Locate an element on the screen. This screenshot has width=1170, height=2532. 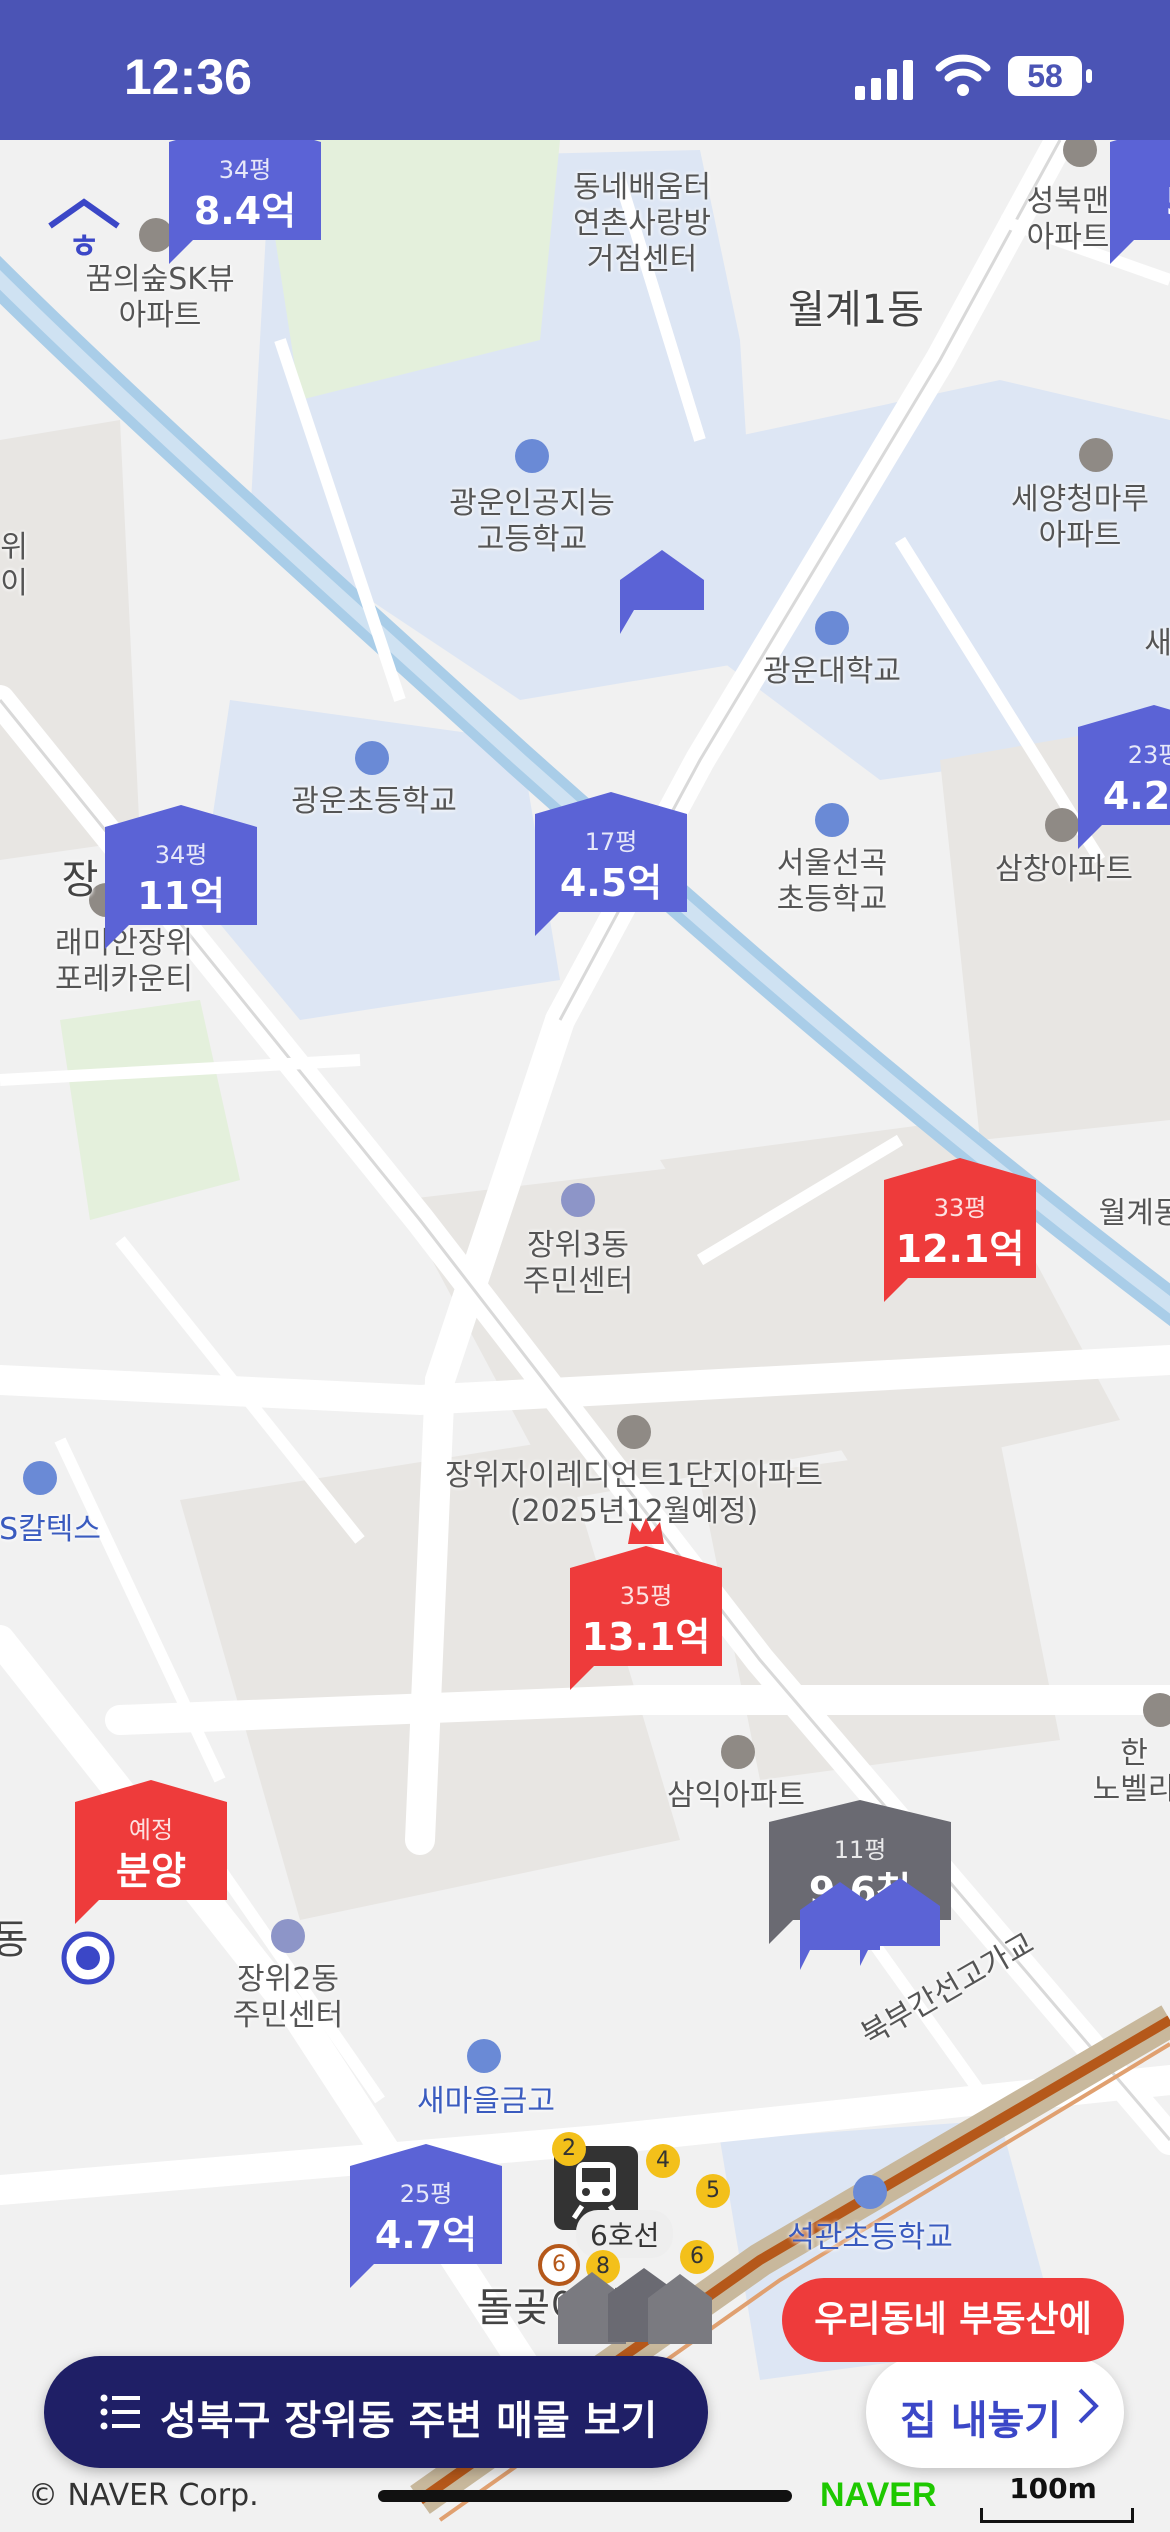
university-icon is located at coordinates (832, 628).